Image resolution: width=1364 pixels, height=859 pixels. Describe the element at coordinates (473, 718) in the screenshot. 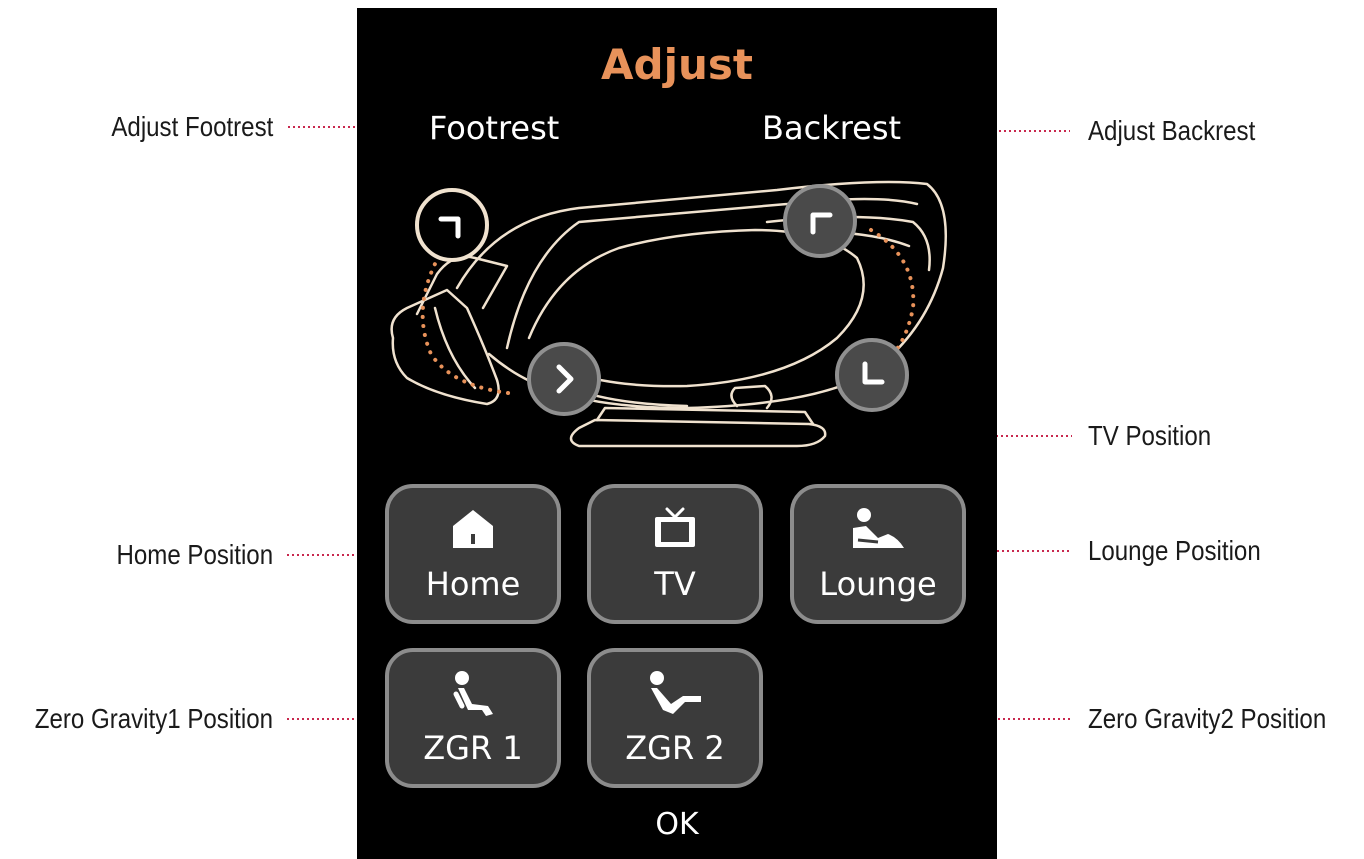

I see `zgr1-position-button: ZGR 1` at that location.